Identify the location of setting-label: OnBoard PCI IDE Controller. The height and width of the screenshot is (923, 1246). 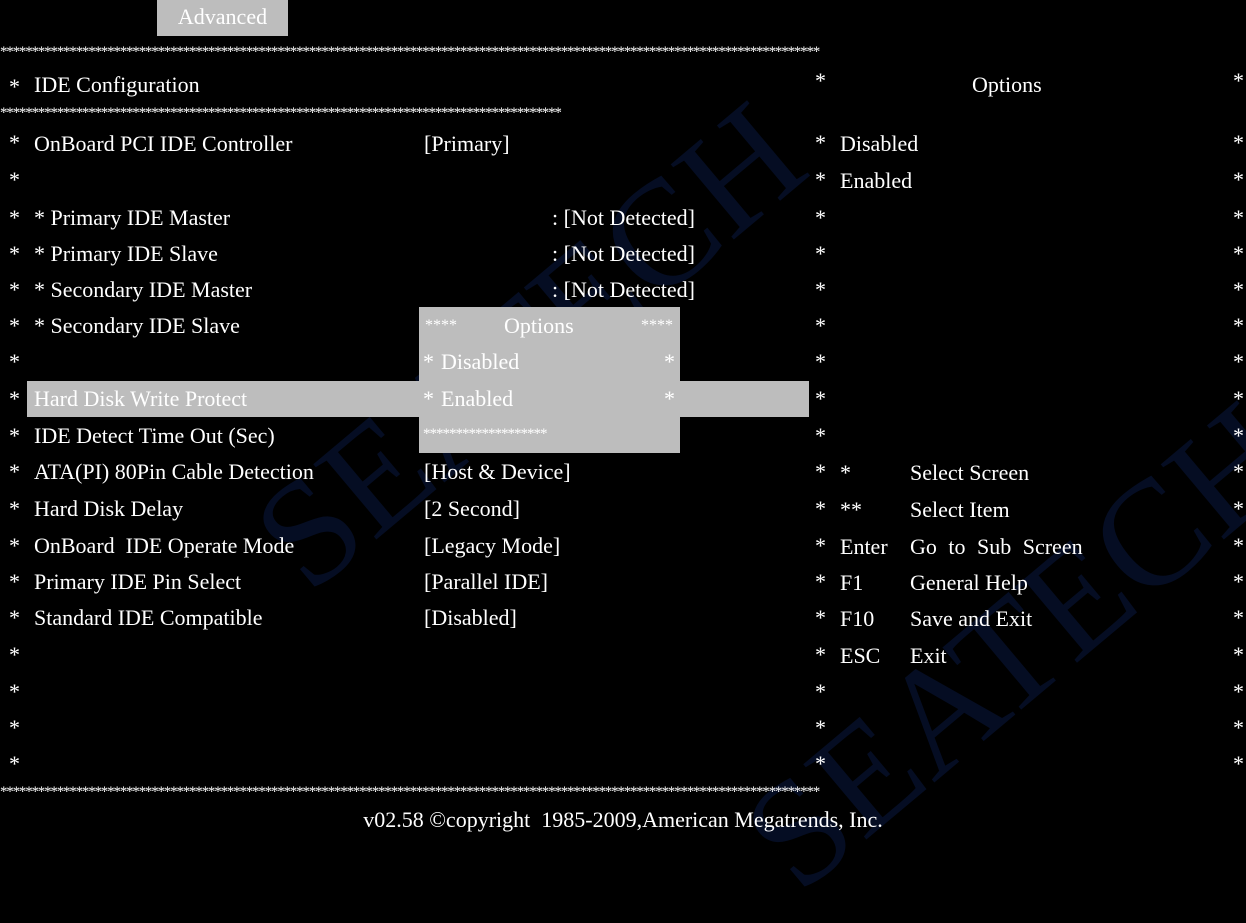
(163, 143).